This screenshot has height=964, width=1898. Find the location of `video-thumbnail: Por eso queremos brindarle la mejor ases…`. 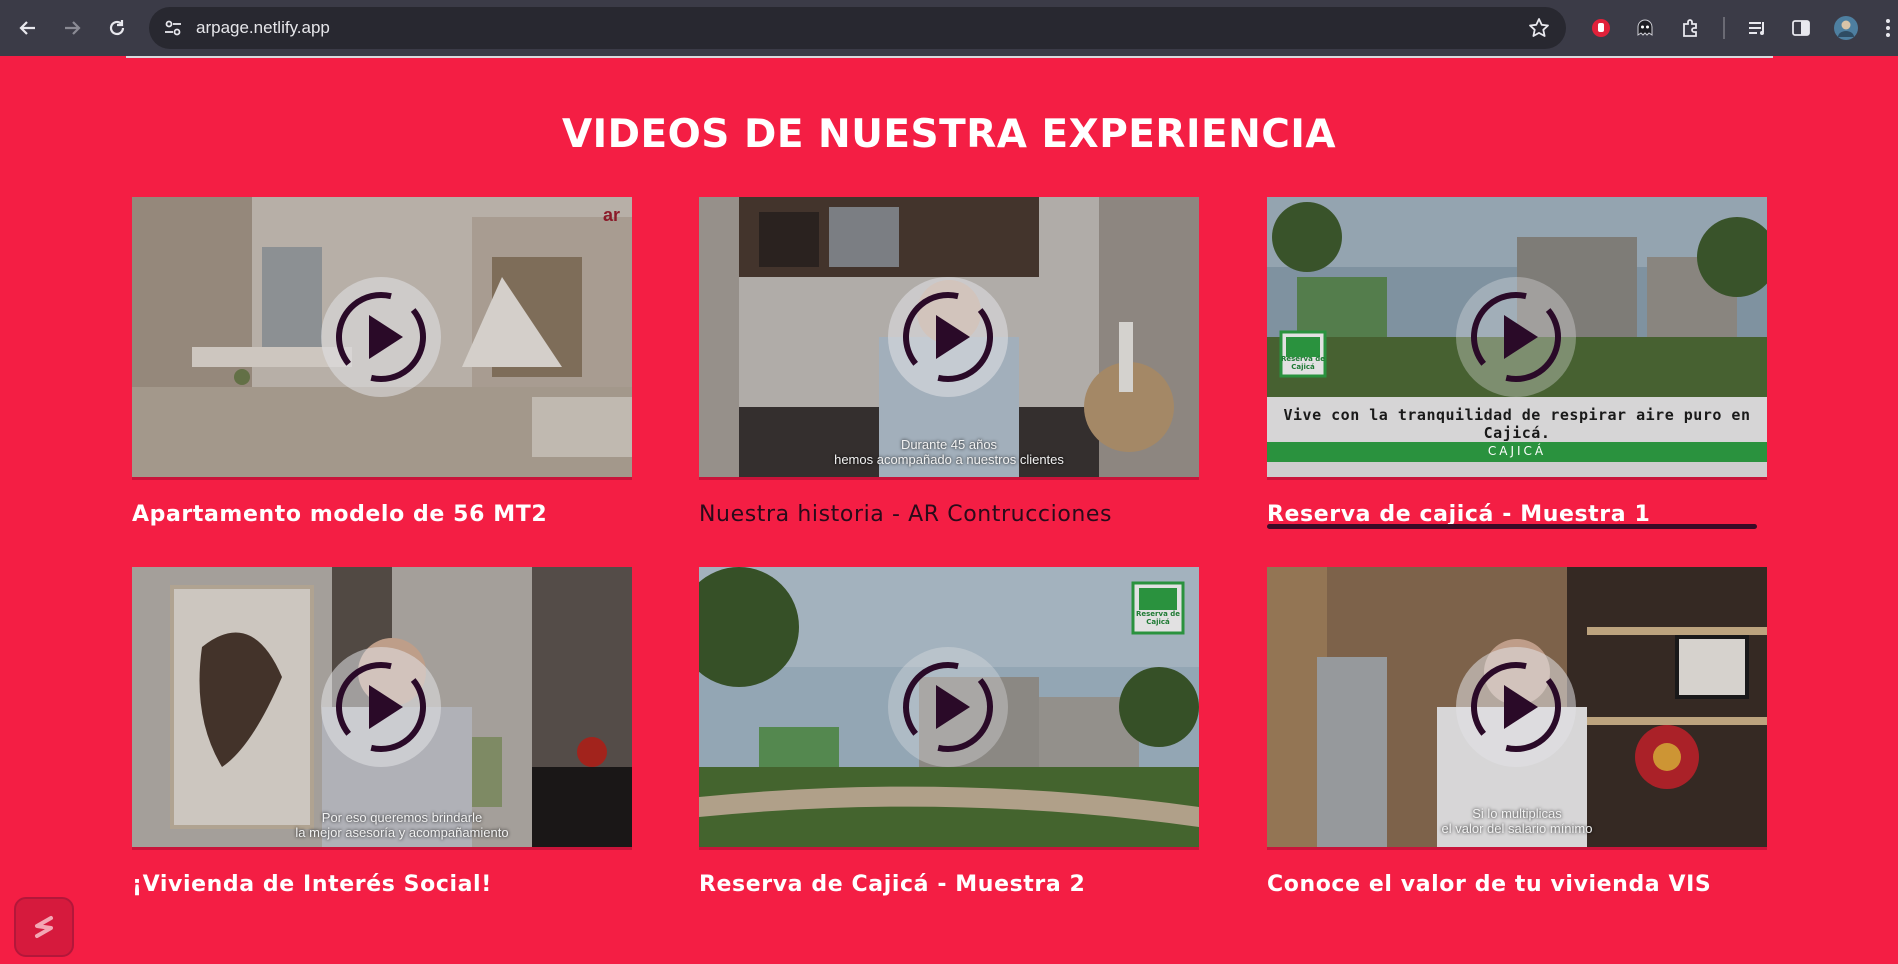

video-thumbnail: Por eso queremos brindarle la mejor ases… is located at coordinates (382, 708).